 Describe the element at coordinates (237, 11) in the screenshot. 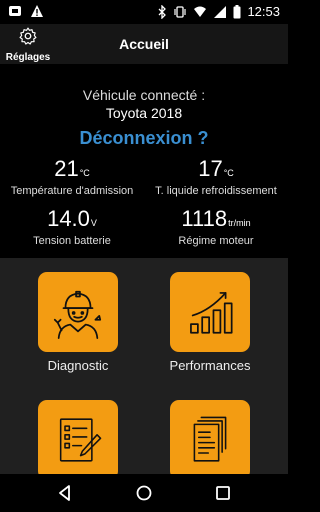

I see `battery-icon` at that location.